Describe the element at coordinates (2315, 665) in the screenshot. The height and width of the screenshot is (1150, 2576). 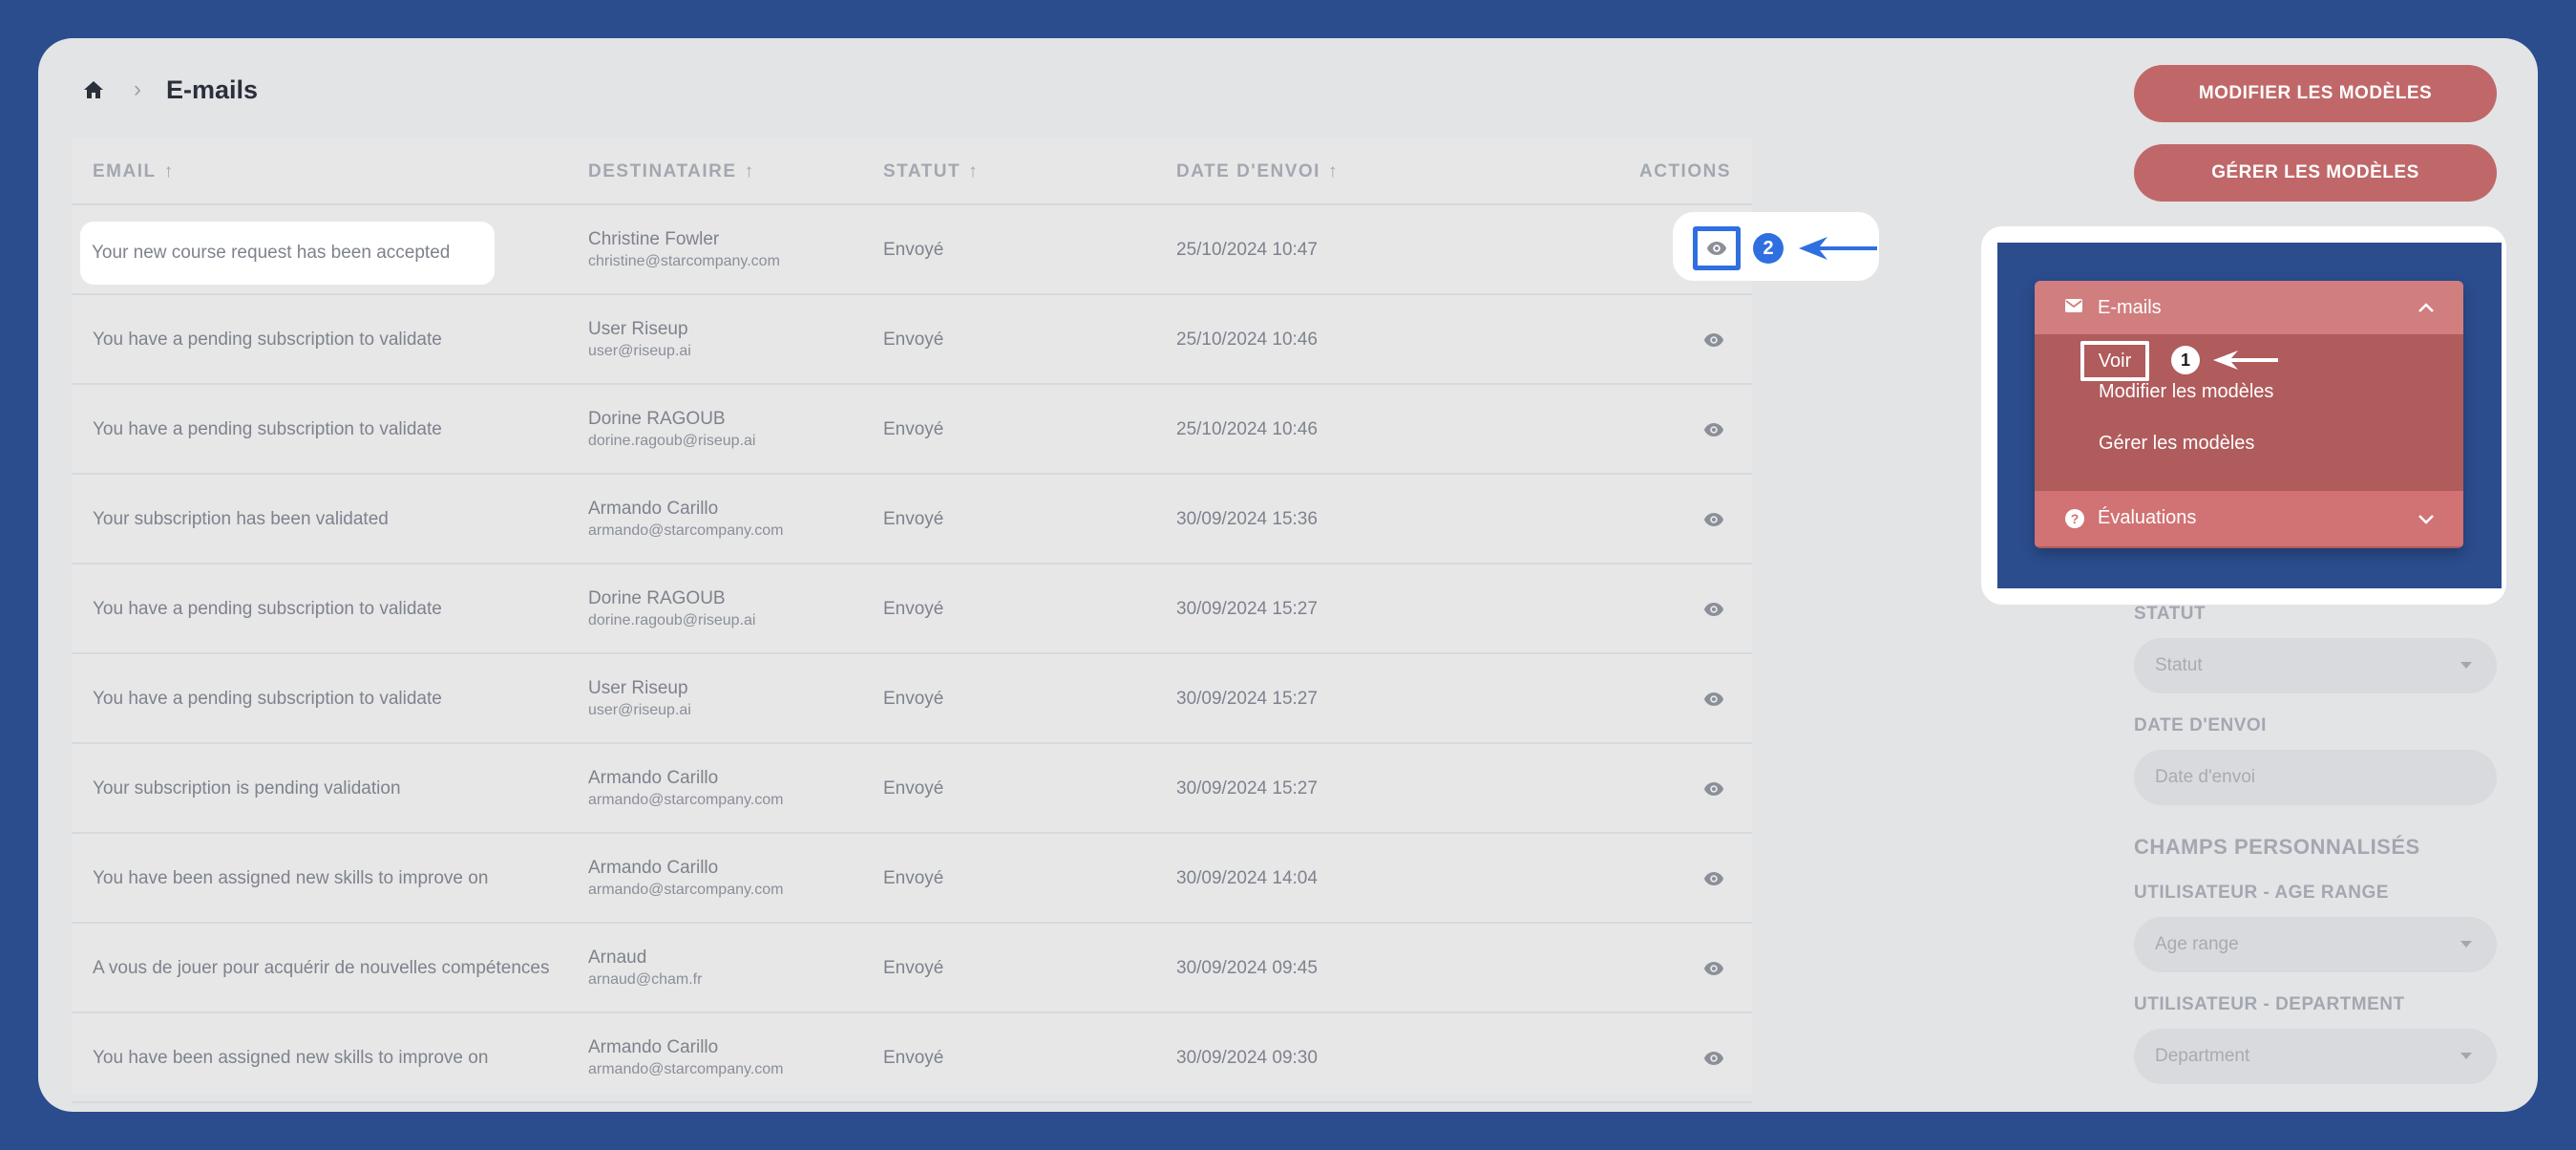
I see `status-filter-select: Statut` at that location.